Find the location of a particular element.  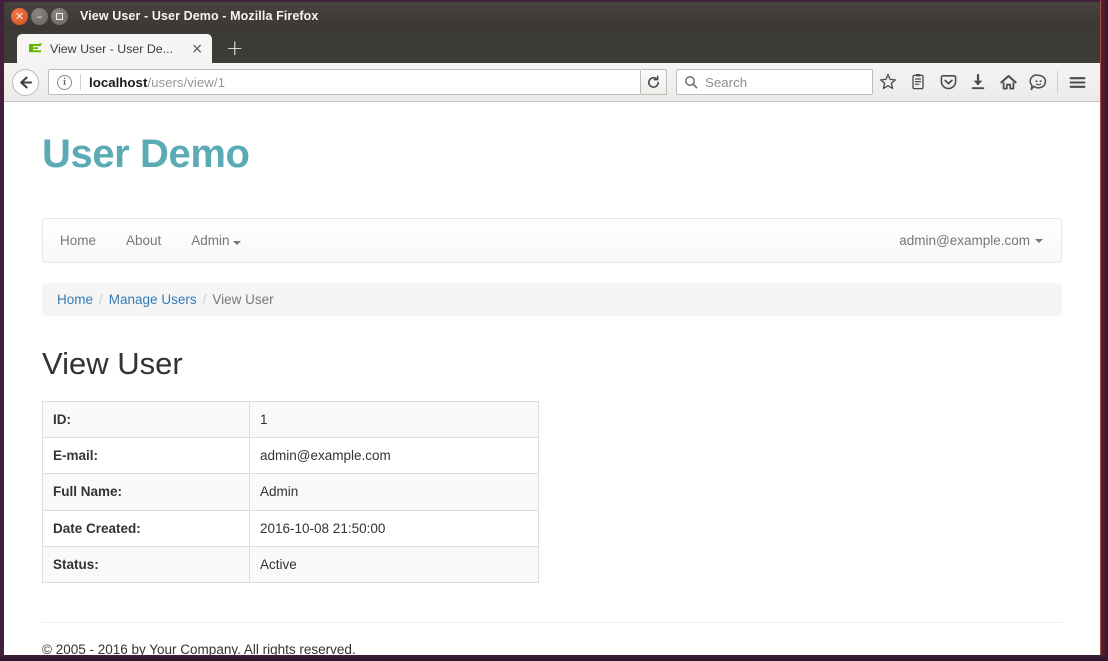

table-cell-key: Status: is located at coordinates (146, 564).